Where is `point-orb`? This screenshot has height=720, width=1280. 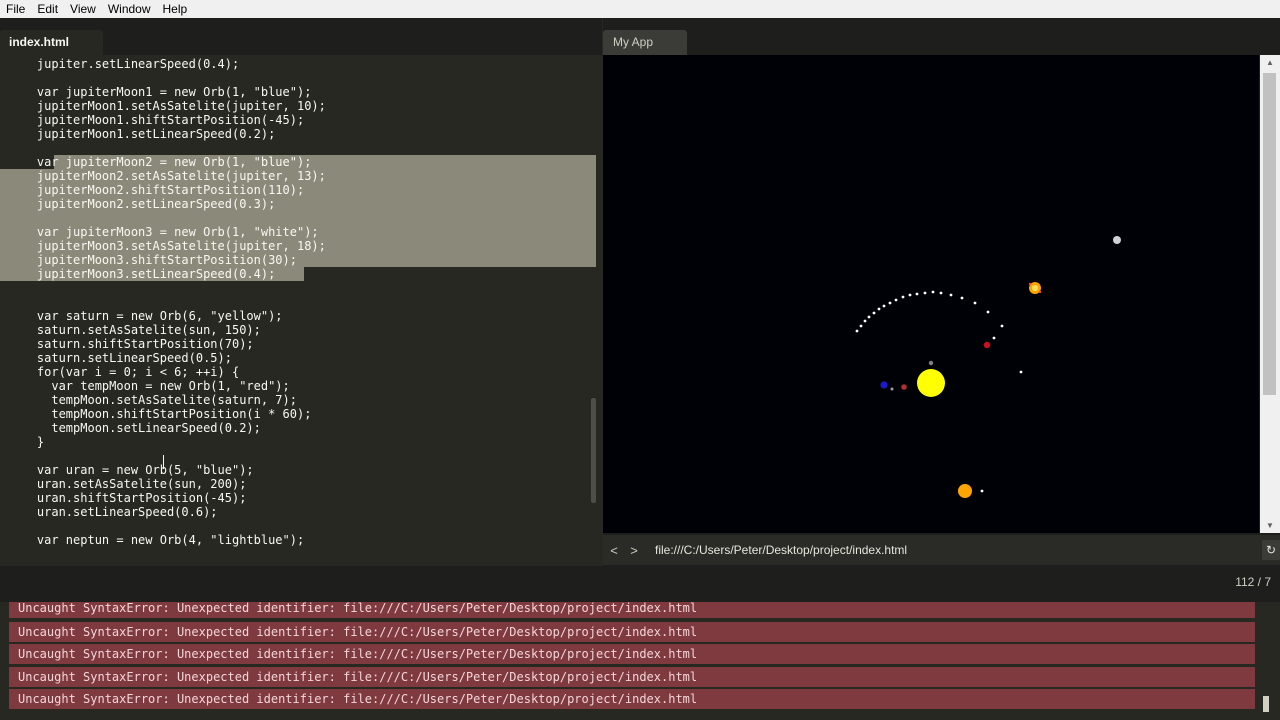 point-orb is located at coordinates (1021, 372).